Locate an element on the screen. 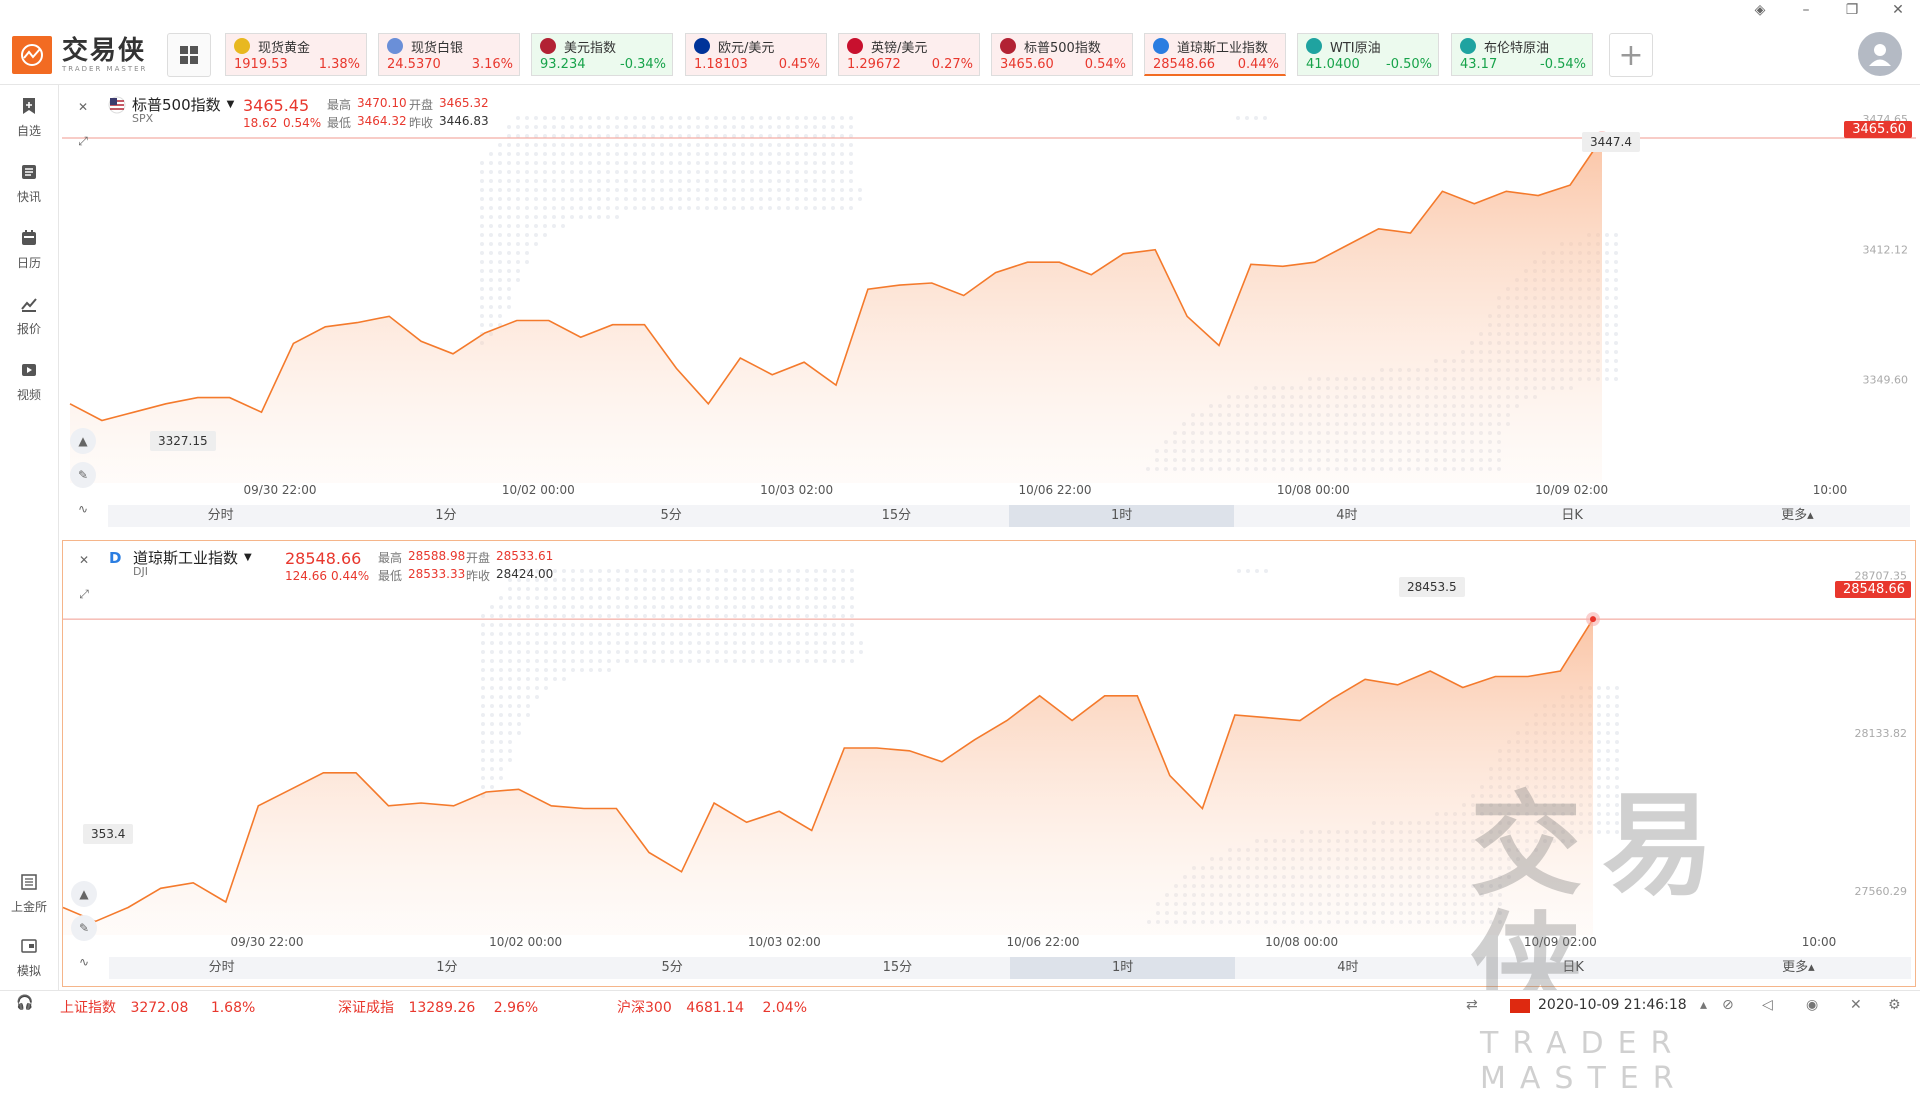  ticker-price: 1.18103 is located at coordinates (721, 64).